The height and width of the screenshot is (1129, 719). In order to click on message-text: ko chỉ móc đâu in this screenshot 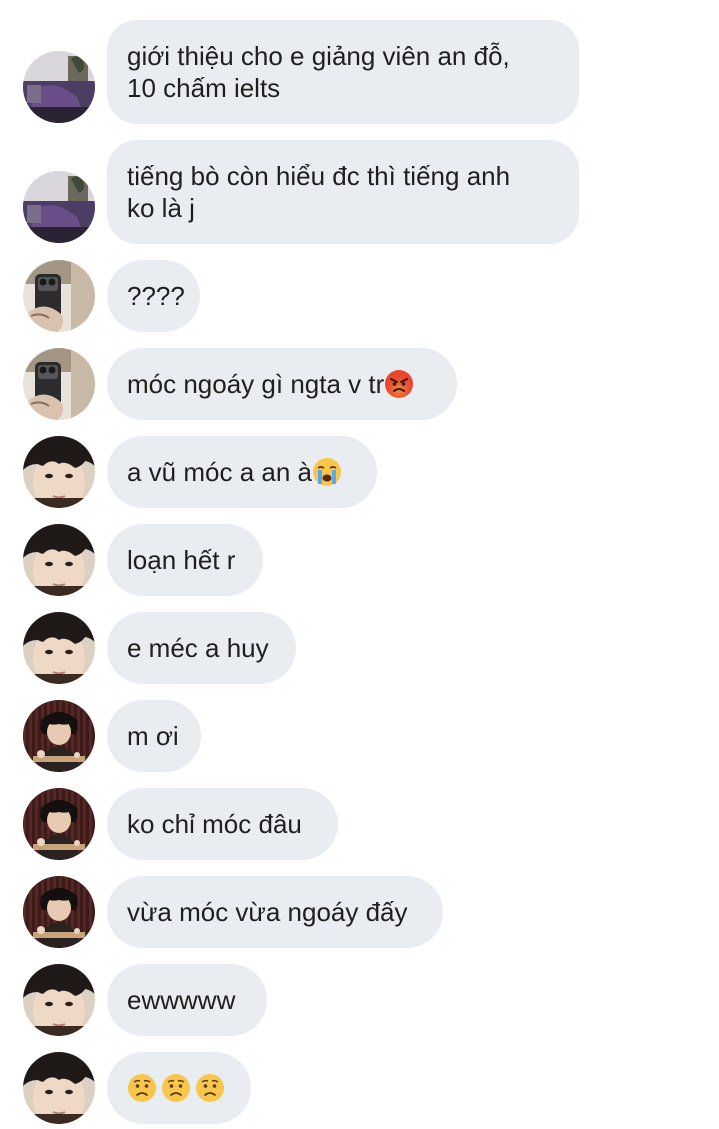, I will do `click(214, 824)`.